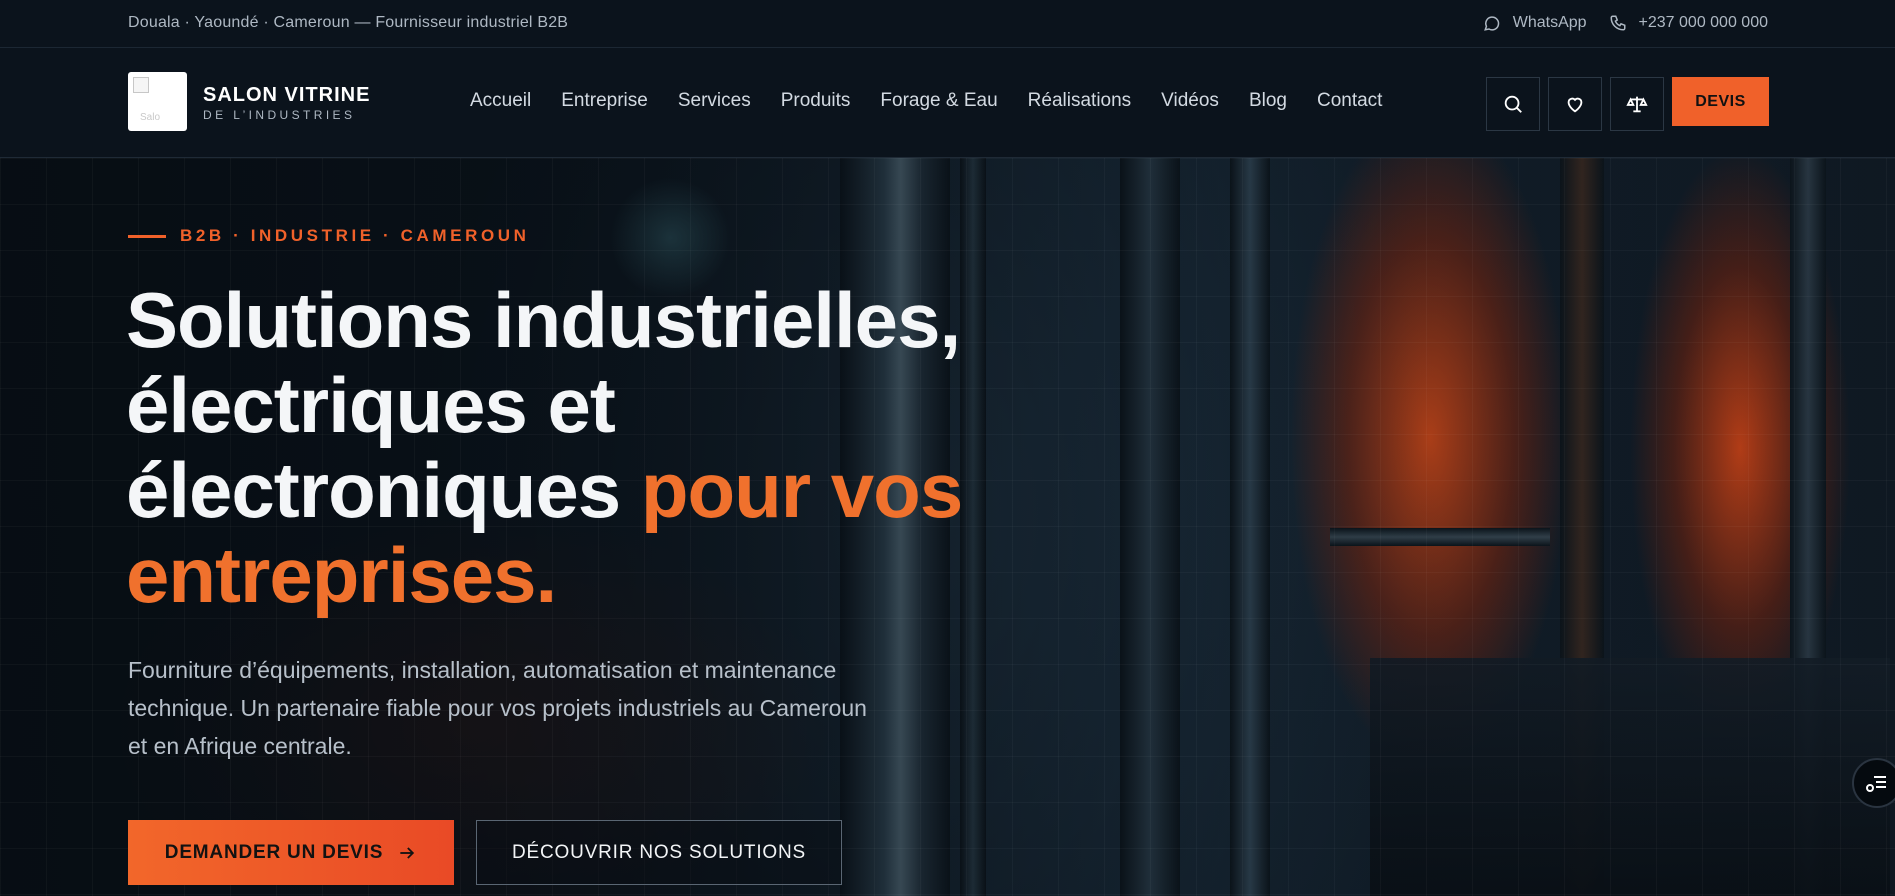  I want to click on whatsapp-icon, so click(1491, 23).